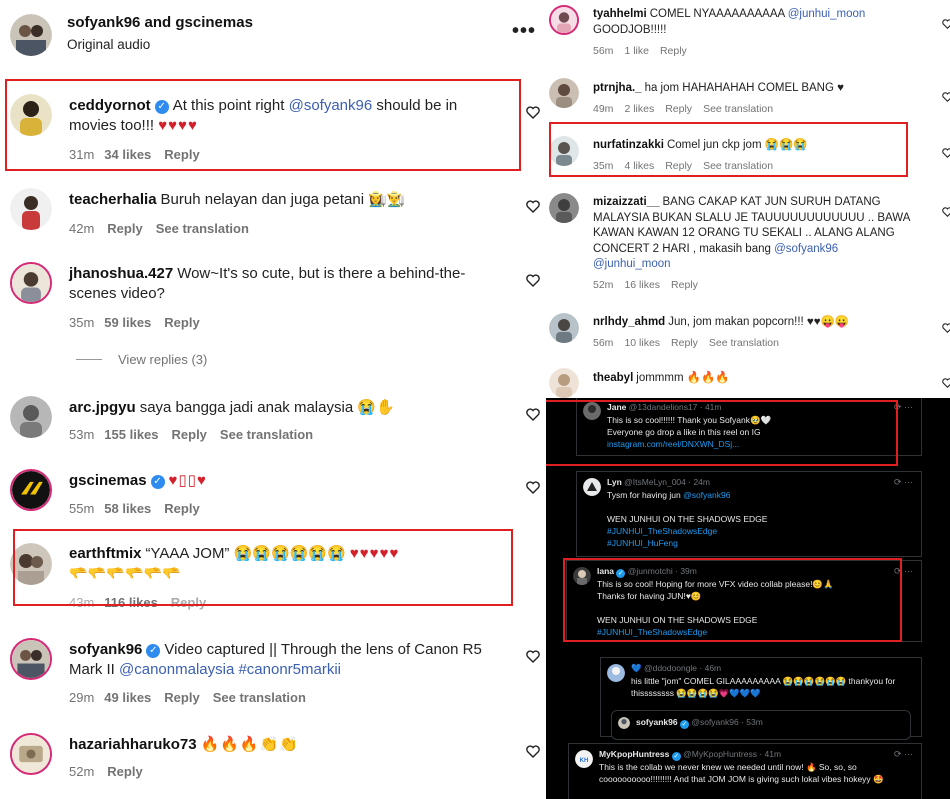 Image resolution: width=950 pixels, height=799 pixels. I want to click on view-replies-label: View replies (3), so click(162, 359).